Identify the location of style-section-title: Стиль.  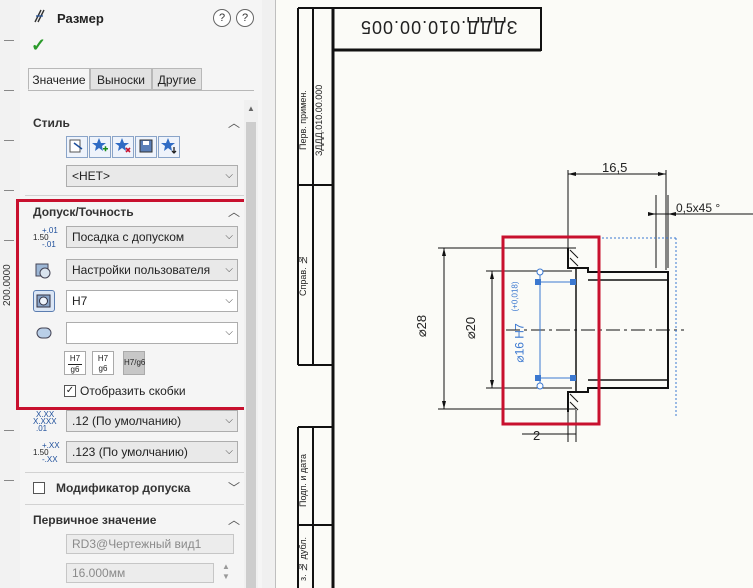
(51, 123).